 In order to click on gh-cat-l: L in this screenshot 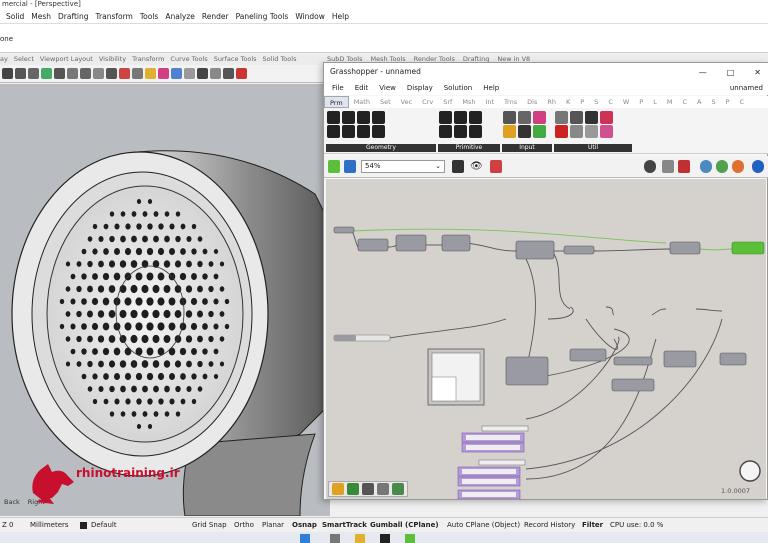, I will do `click(655, 102)`.